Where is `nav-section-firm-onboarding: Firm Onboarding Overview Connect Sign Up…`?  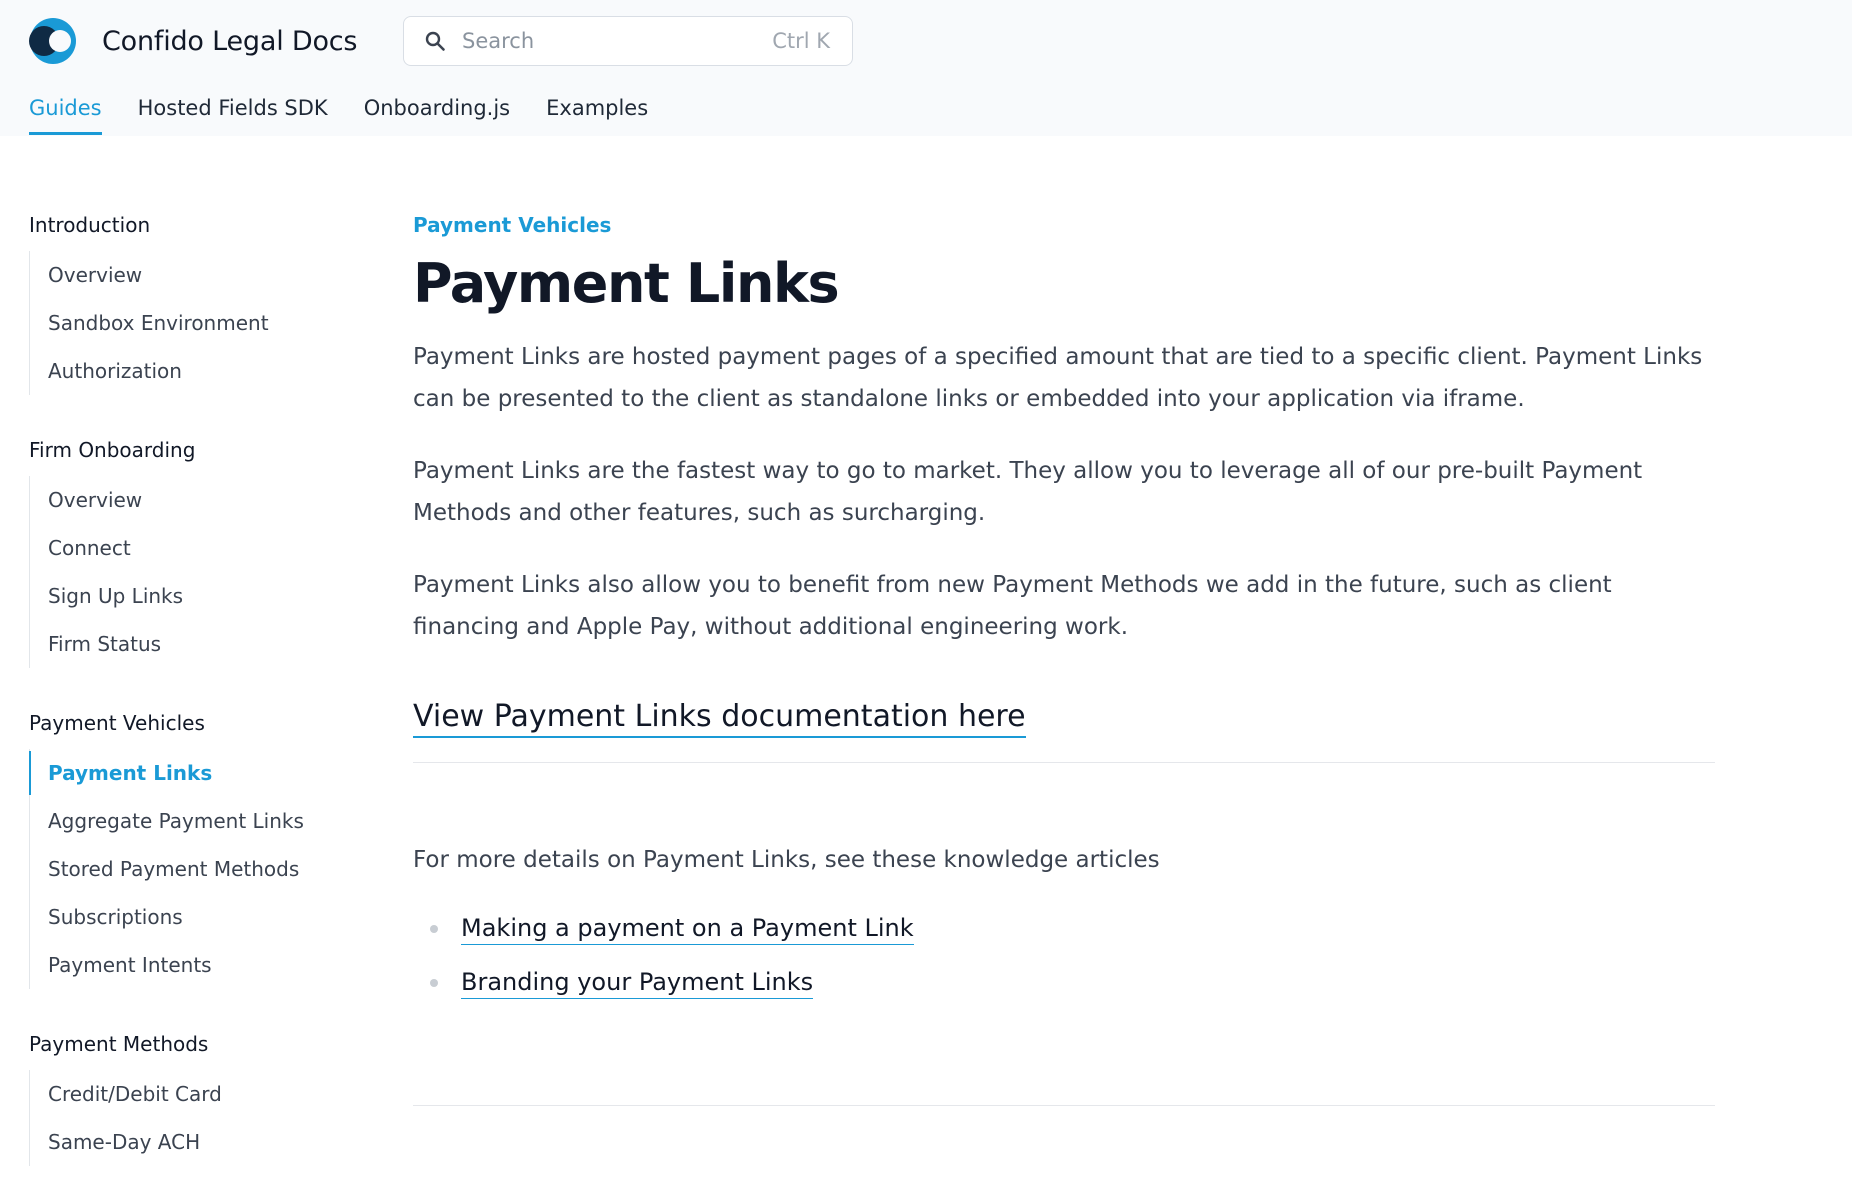 nav-section-firm-onboarding: Firm Onboarding Overview Connect Sign Up… is located at coordinates (194, 550).